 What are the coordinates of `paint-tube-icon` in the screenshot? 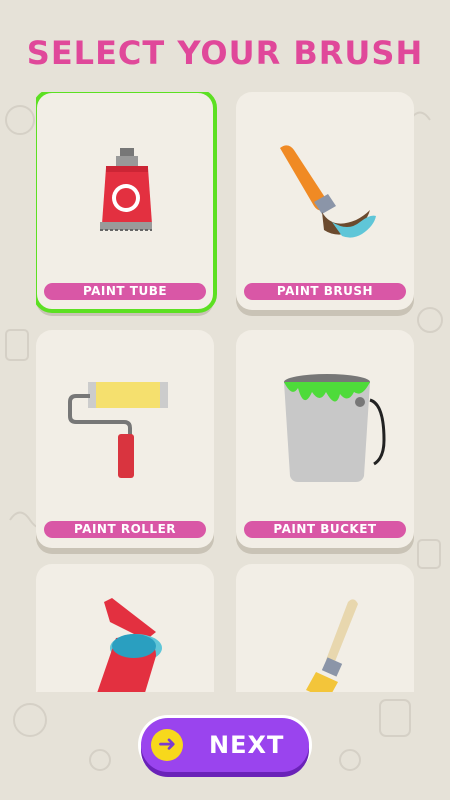 It's located at (126, 189).